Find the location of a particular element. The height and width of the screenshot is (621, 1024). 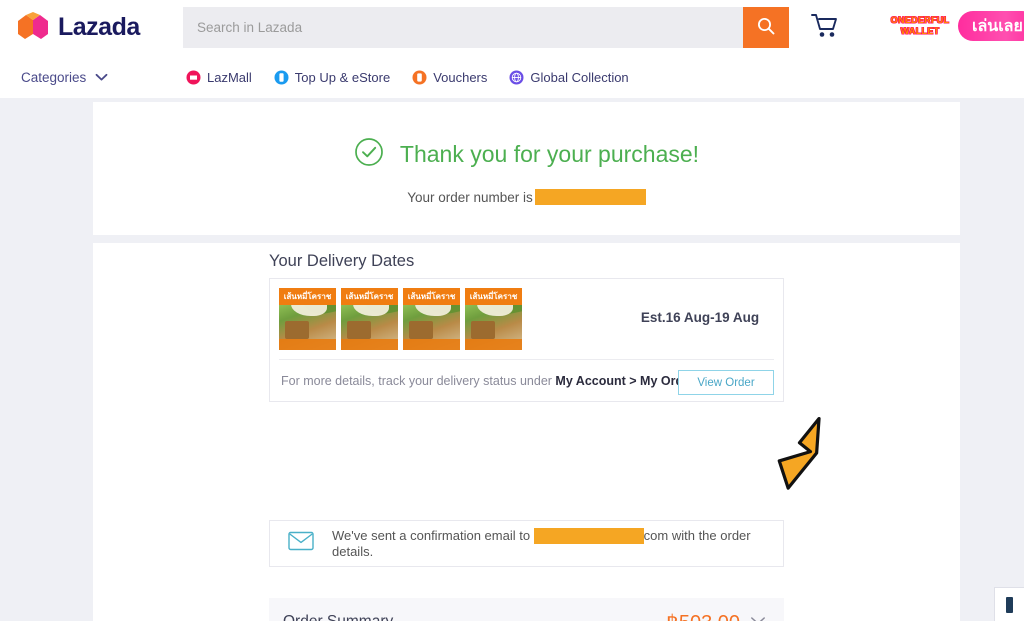

promo-banner: ONEDERFUL WALLET เล่นเลย is located at coordinates (954, 26).